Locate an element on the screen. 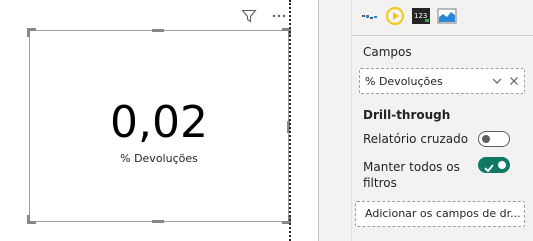  card-value: 0,02 is located at coordinates (159, 122).